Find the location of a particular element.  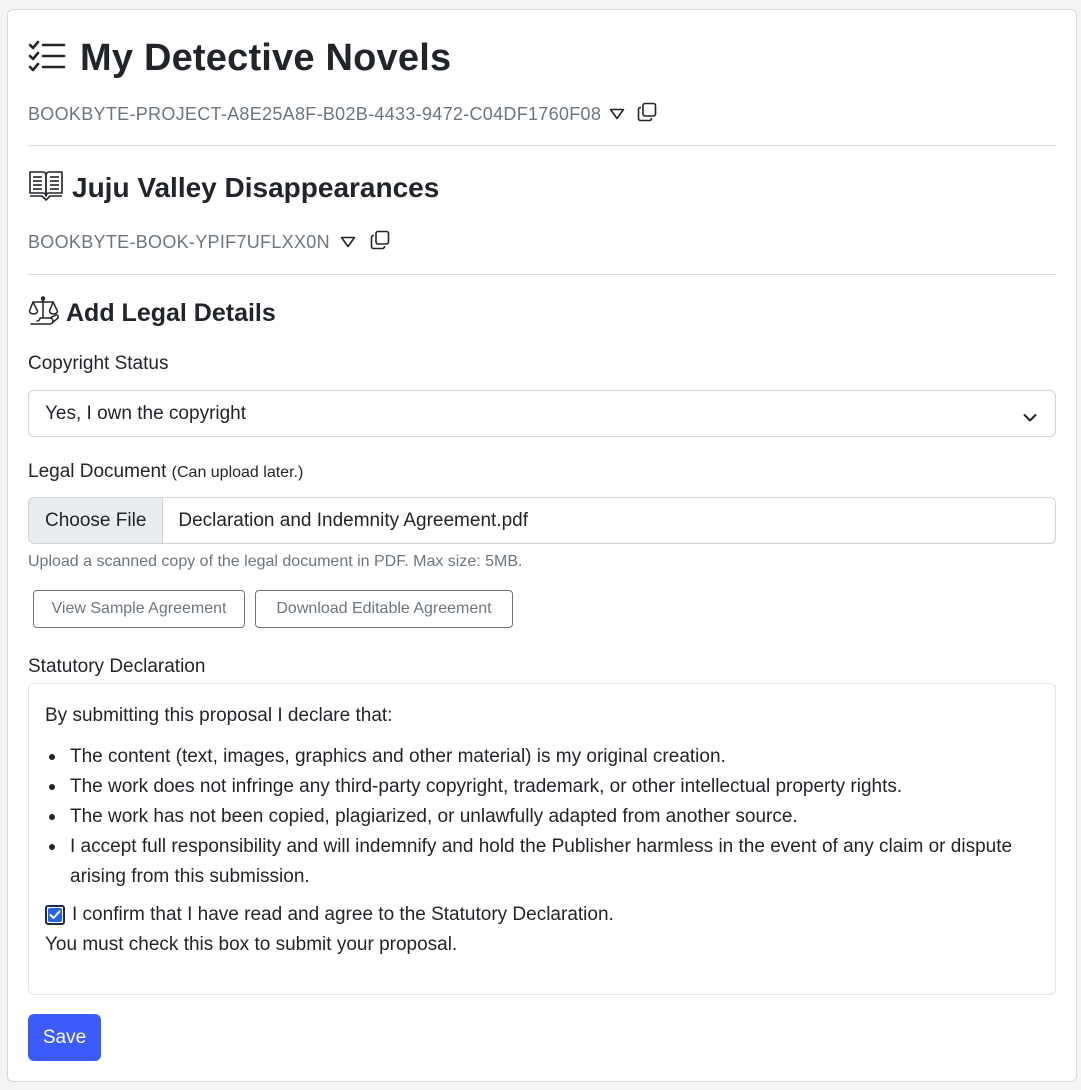

checklist-icon is located at coordinates (54, 58).